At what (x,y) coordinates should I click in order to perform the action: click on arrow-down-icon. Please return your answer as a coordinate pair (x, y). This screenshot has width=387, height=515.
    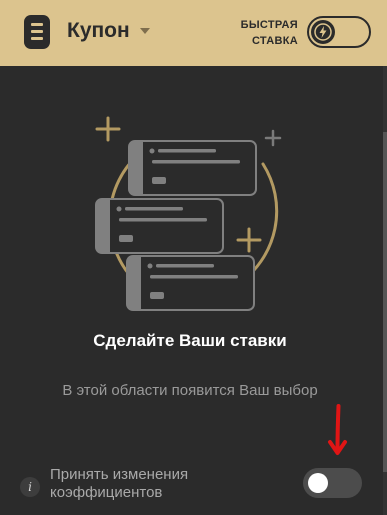
    Looking at the image, I should click on (337, 429).